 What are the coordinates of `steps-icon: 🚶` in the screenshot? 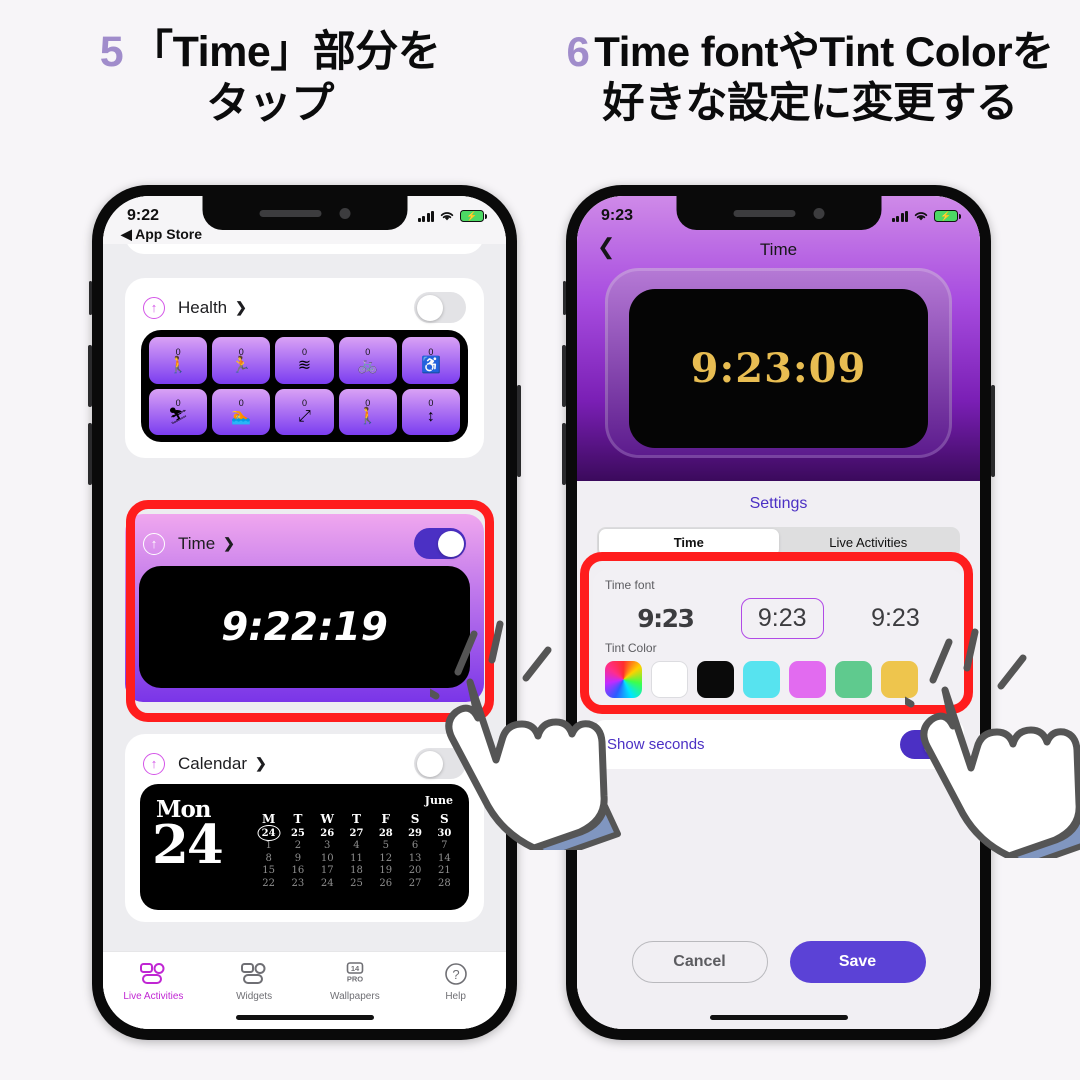 It's located at (367, 417).